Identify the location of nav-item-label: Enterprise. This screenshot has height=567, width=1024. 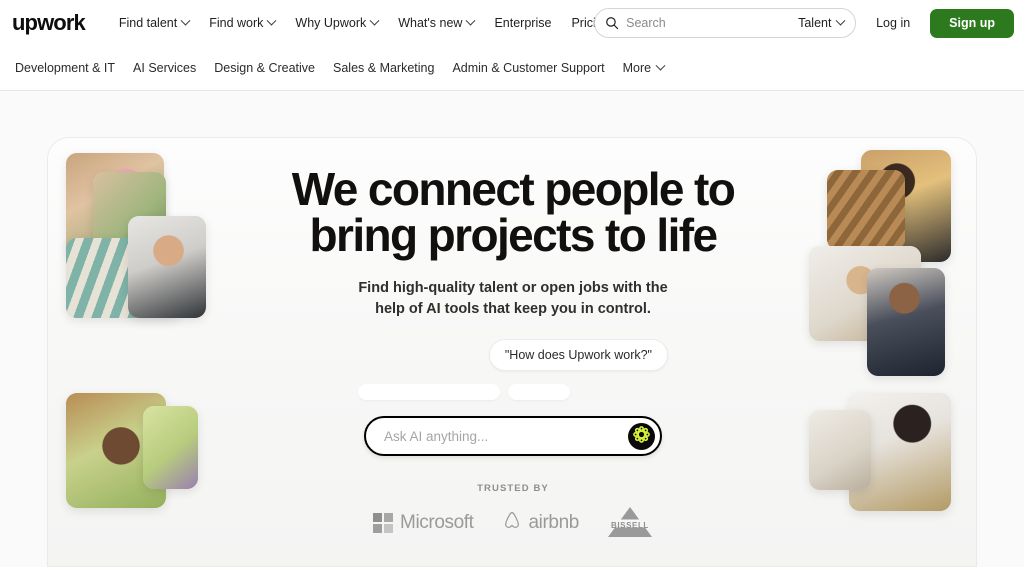
(523, 22).